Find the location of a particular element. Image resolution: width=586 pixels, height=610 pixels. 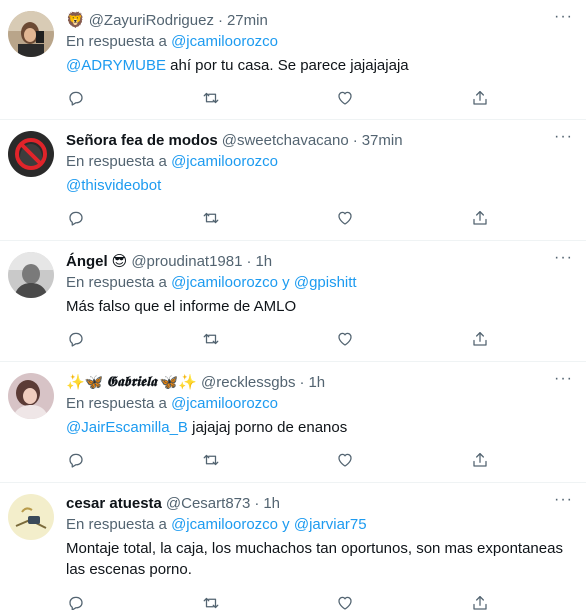

tweet-body: jajajaj porno de enanos is located at coordinates (267, 427).